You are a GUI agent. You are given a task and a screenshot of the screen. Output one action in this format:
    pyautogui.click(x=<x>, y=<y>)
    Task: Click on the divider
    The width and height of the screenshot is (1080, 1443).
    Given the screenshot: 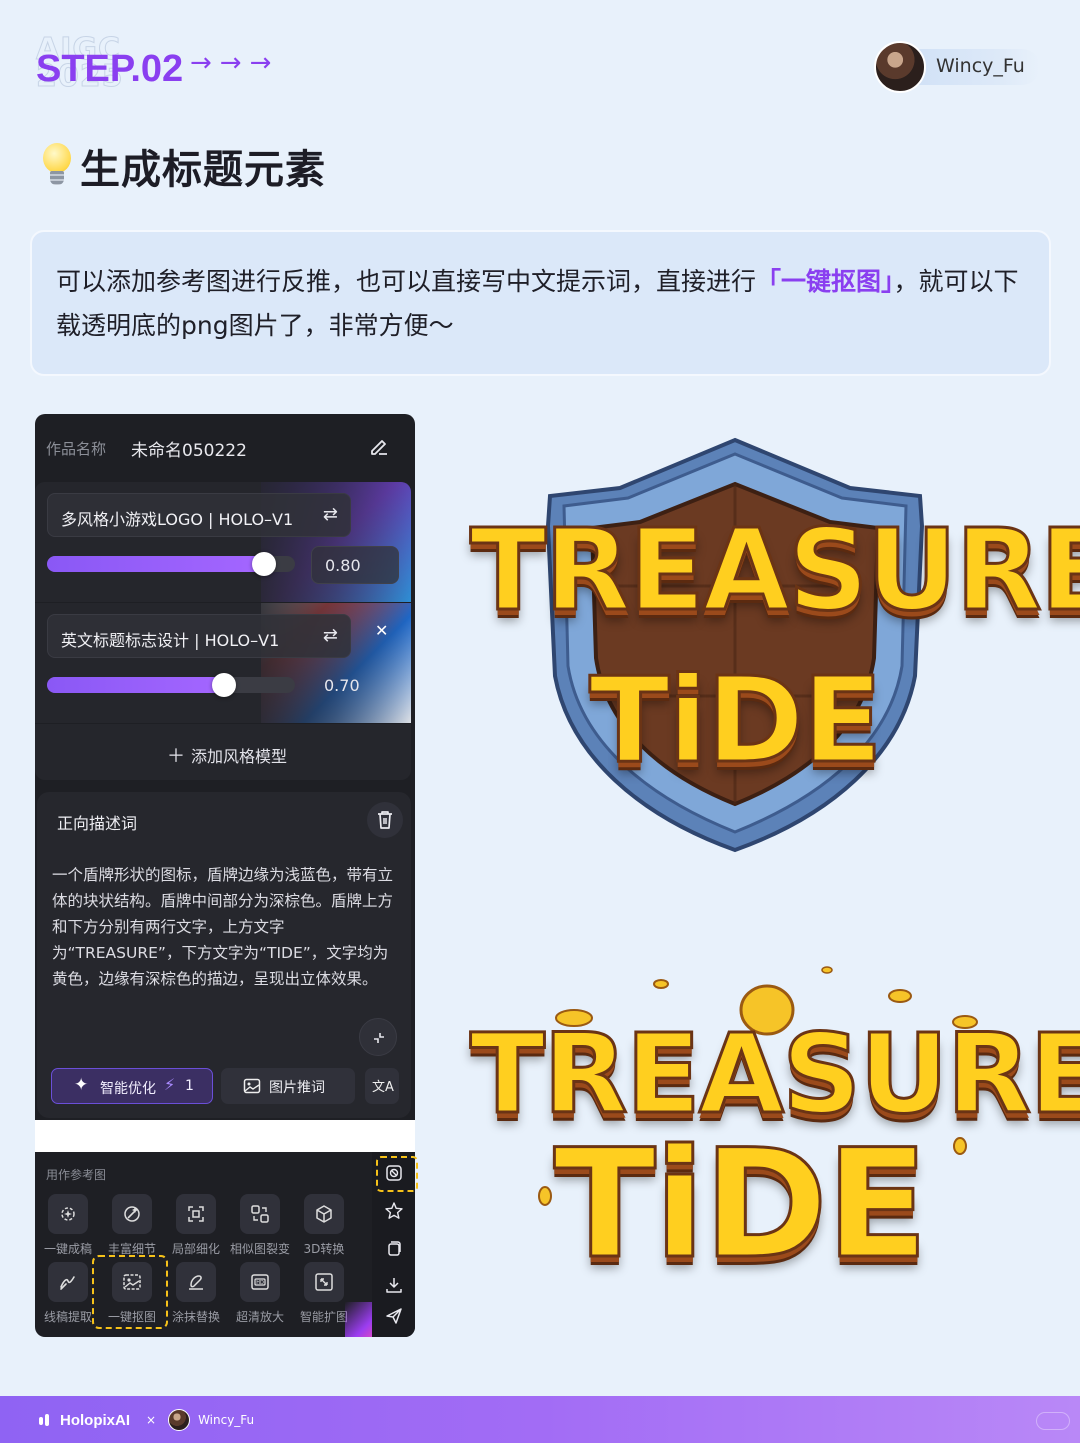 What is the action you would take?
    pyautogui.click(x=225, y=1136)
    